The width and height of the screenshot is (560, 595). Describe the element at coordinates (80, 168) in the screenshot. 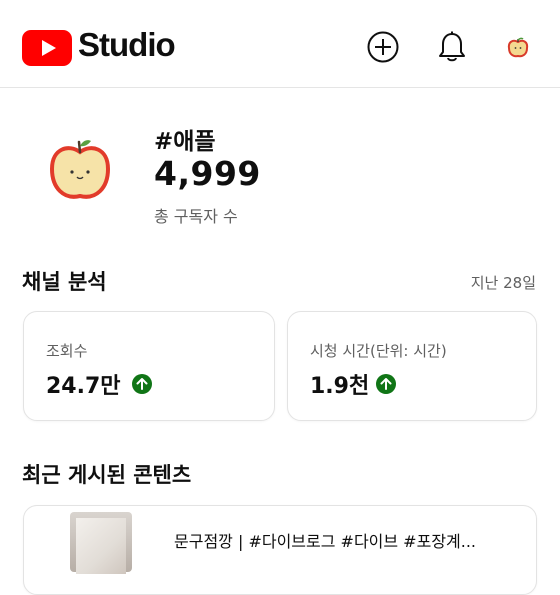

I see `channel-avatar` at that location.